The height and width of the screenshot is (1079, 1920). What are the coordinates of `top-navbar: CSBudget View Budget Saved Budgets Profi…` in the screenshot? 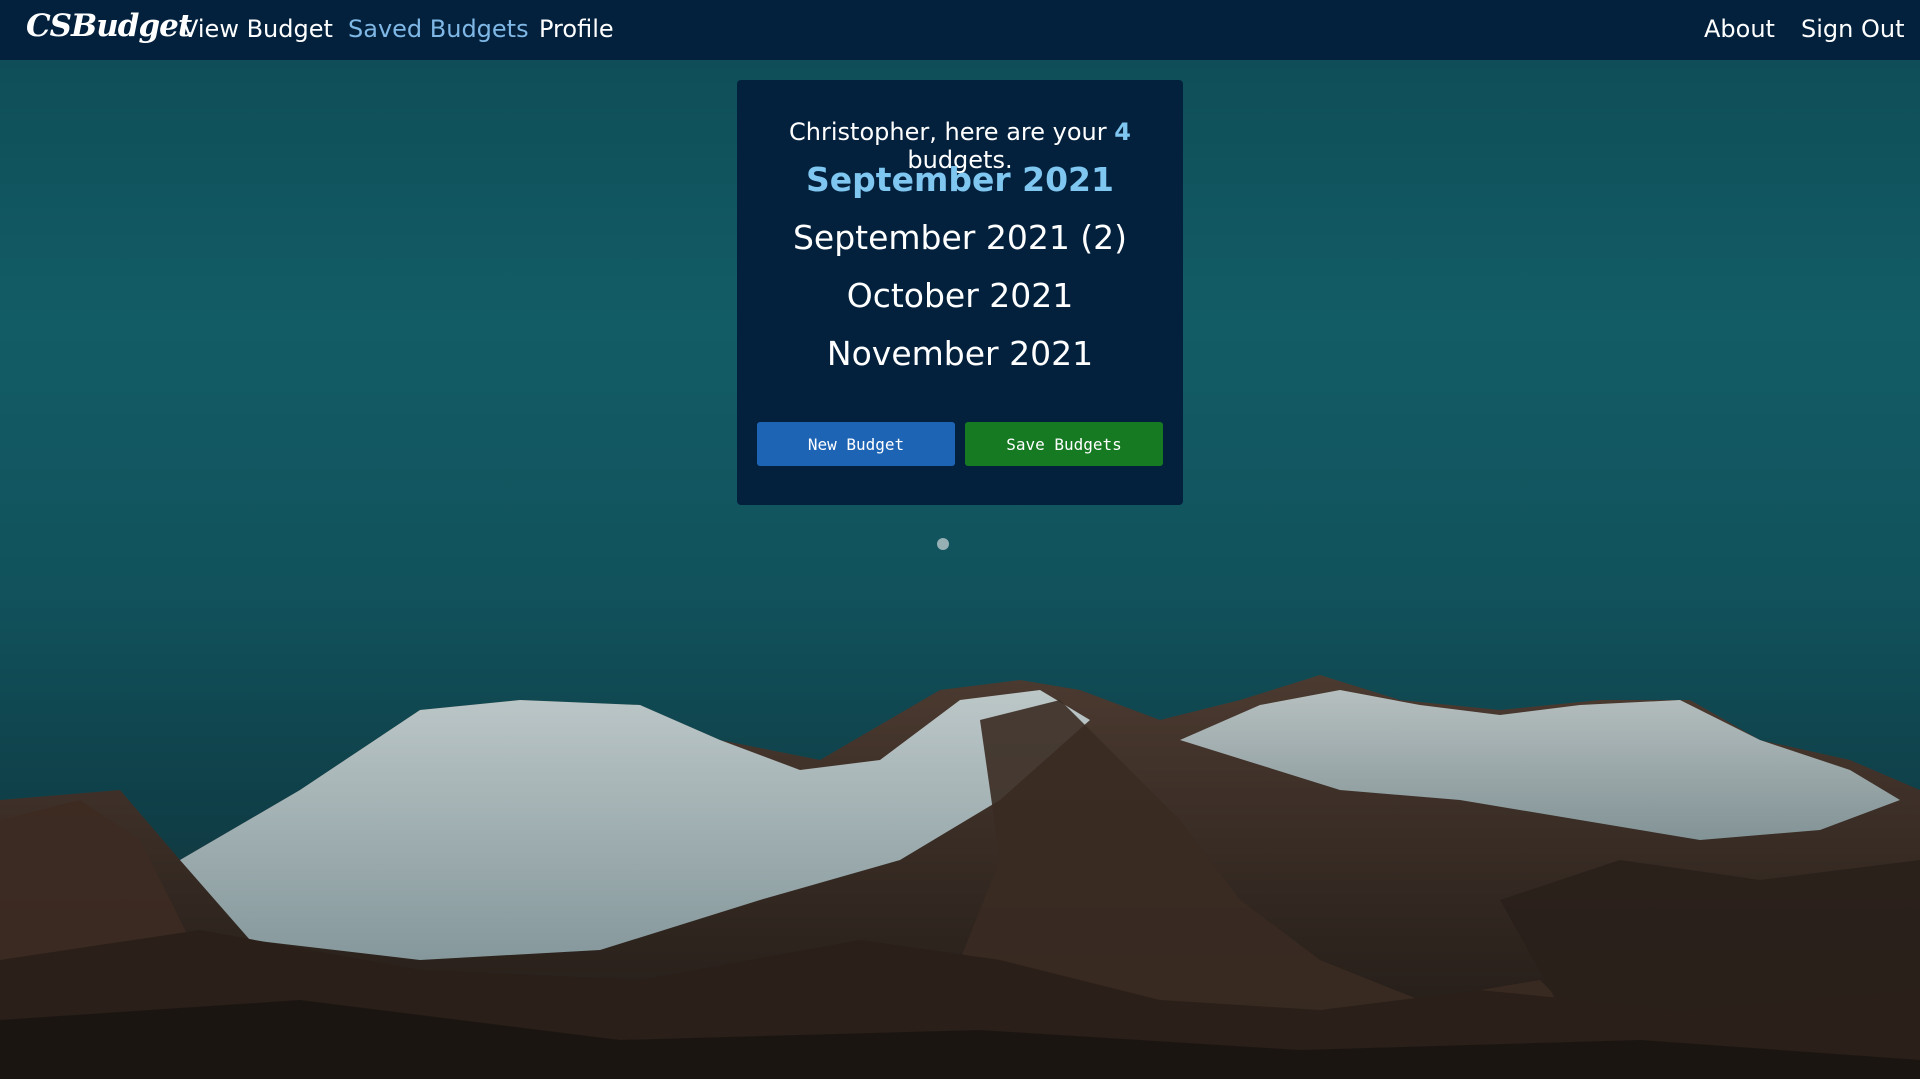 It's located at (960, 30).